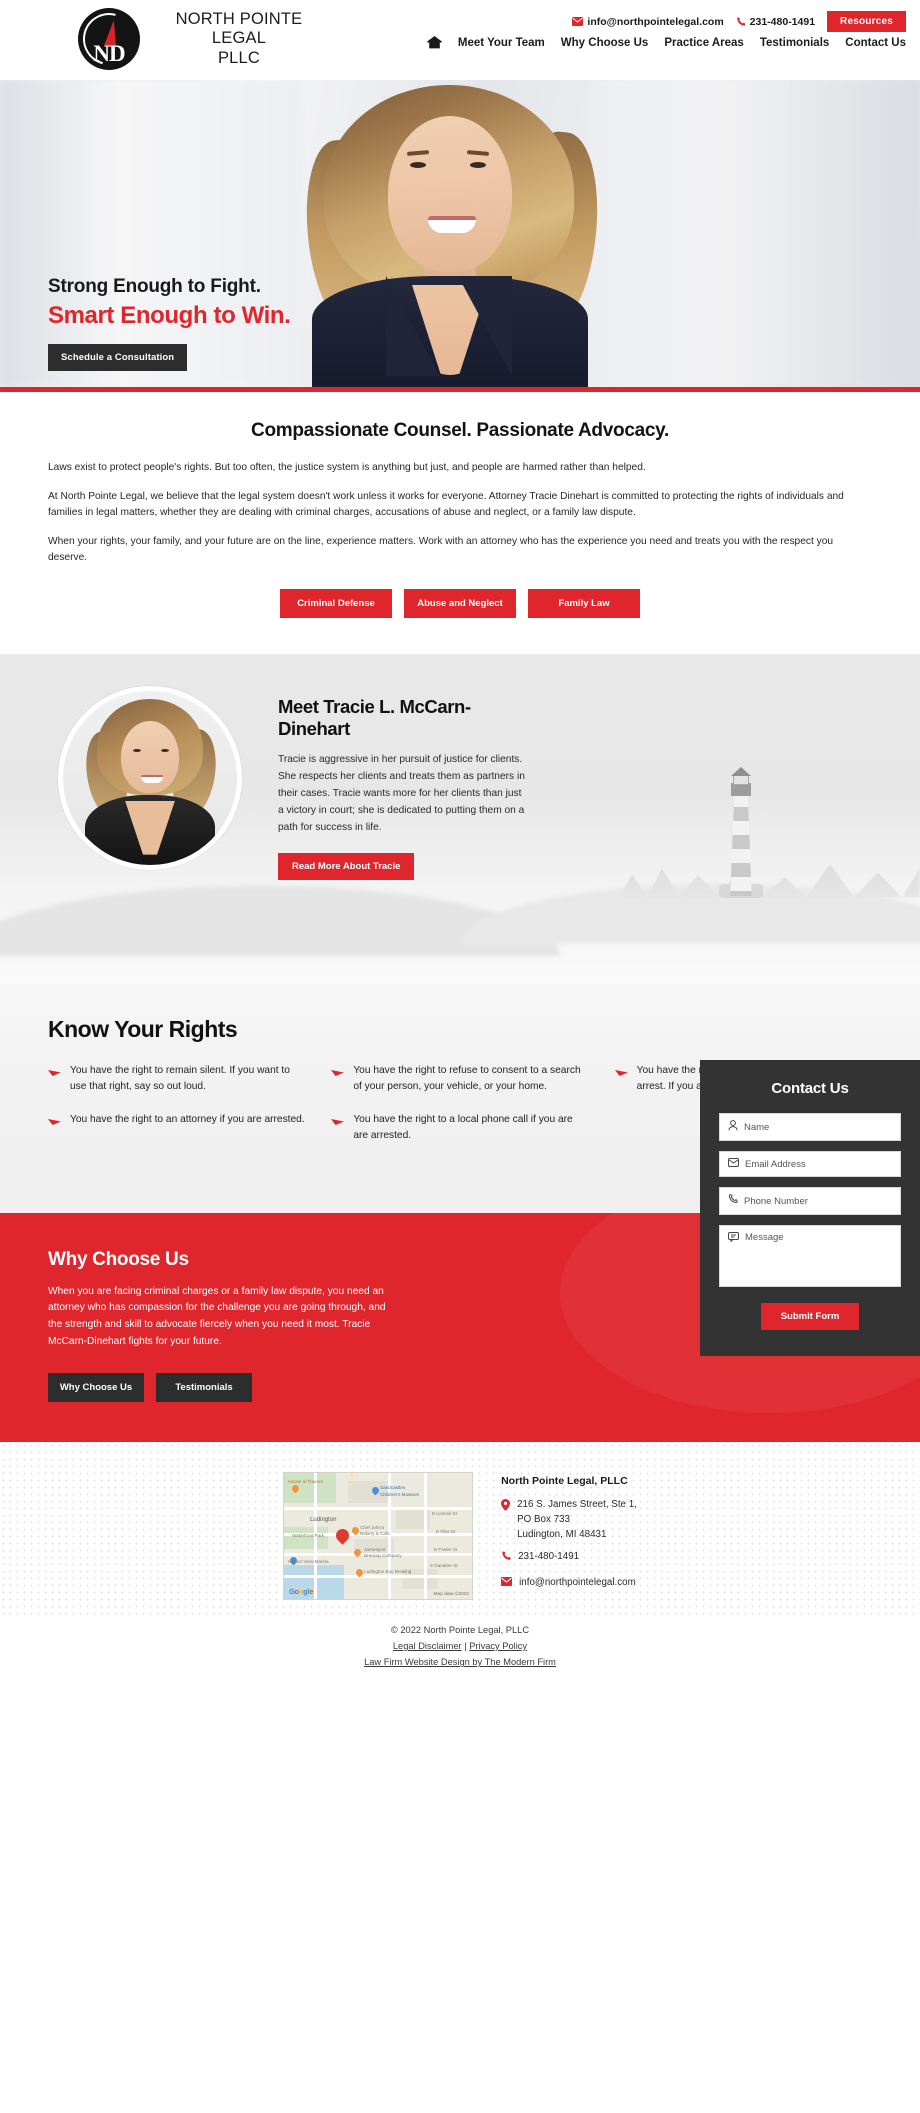 The image size is (920, 2113). What do you see at coordinates (118, 357) in the screenshot?
I see `schedule-consultation-button: Schedule a Consultation` at bounding box center [118, 357].